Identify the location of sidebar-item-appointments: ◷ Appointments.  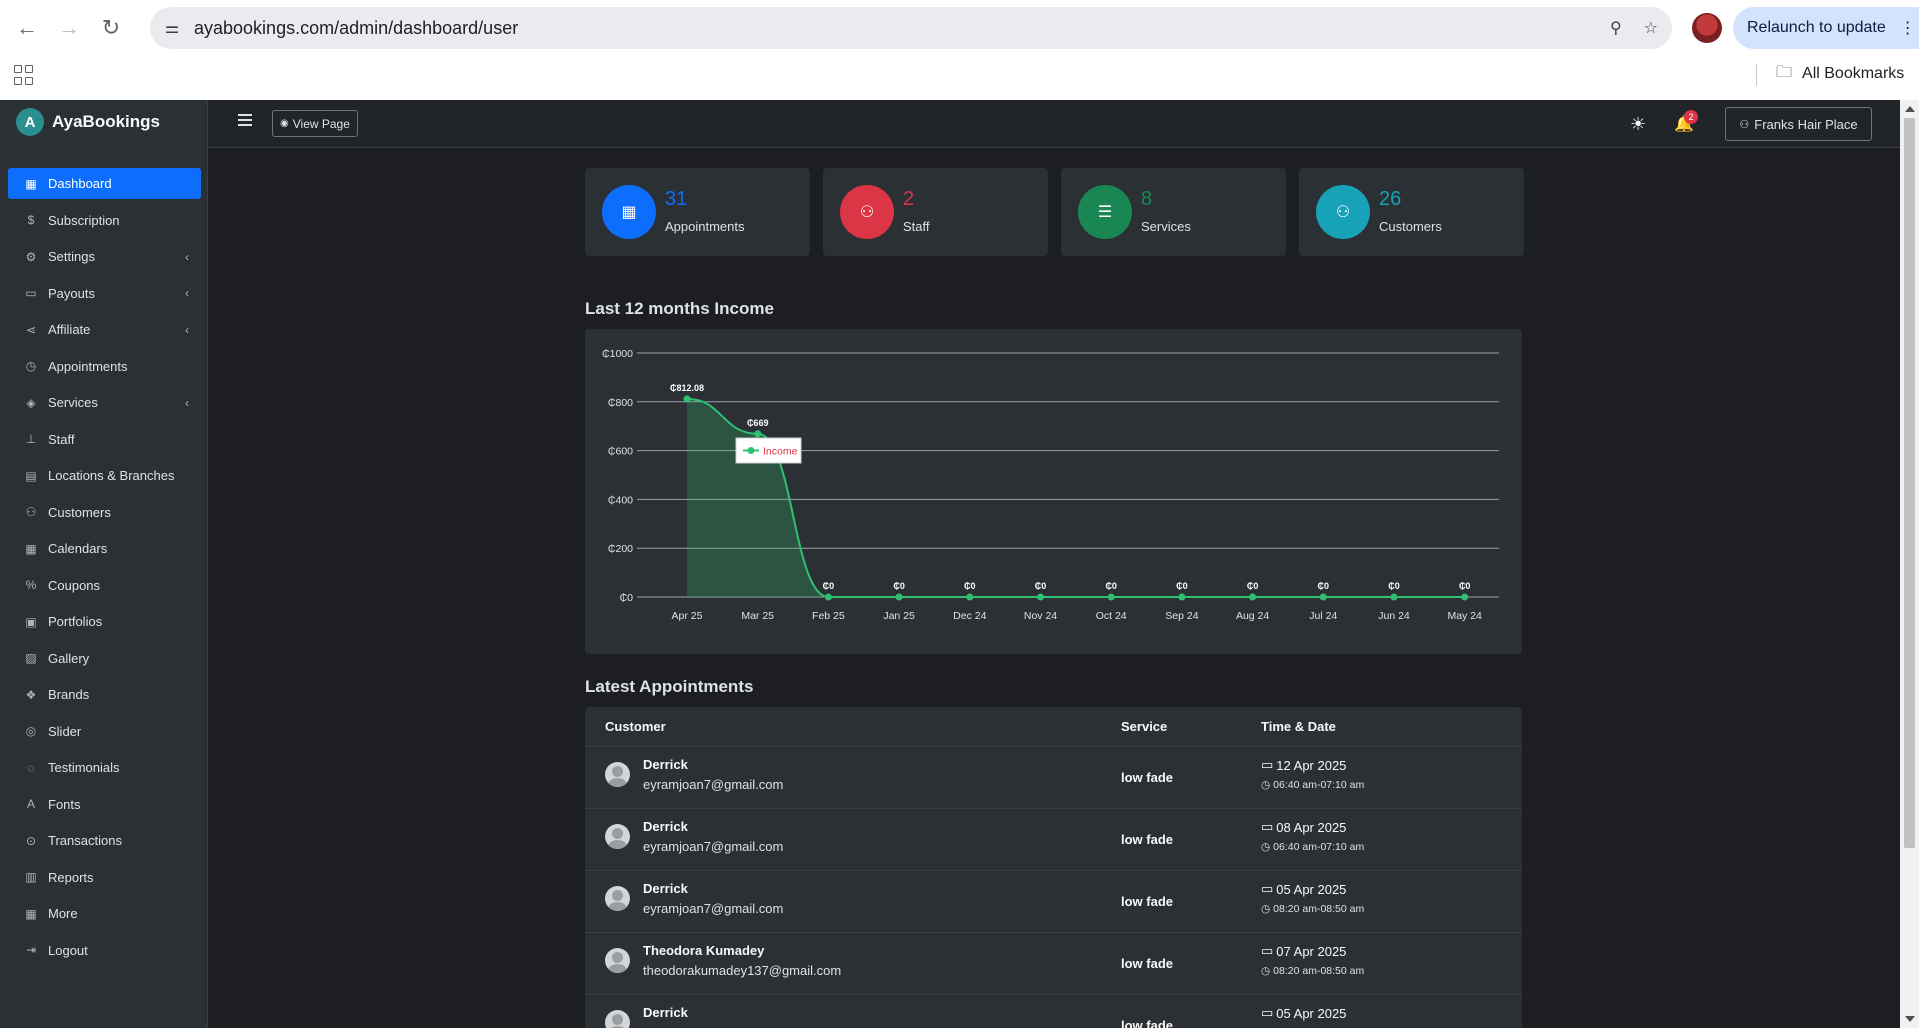
(104, 366).